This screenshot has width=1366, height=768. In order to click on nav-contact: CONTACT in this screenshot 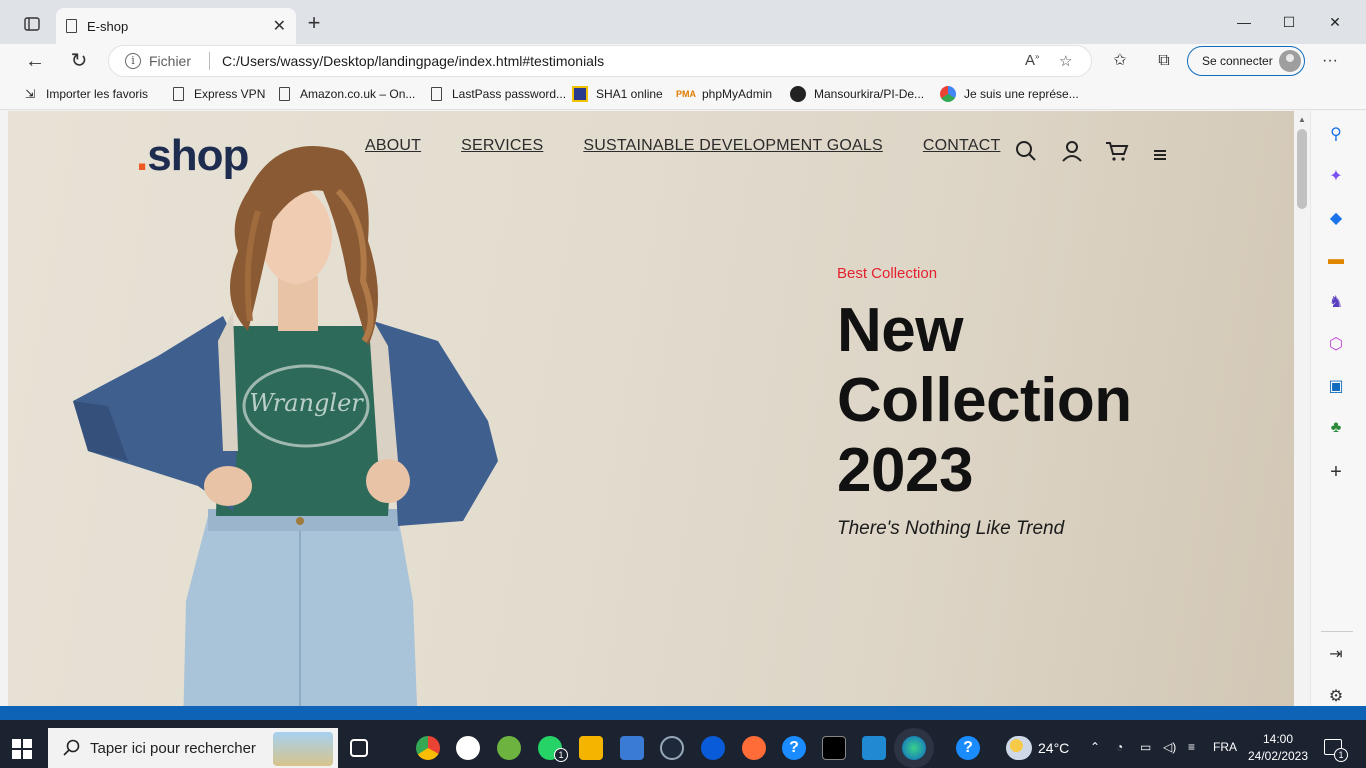, I will do `click(962, 146)`.